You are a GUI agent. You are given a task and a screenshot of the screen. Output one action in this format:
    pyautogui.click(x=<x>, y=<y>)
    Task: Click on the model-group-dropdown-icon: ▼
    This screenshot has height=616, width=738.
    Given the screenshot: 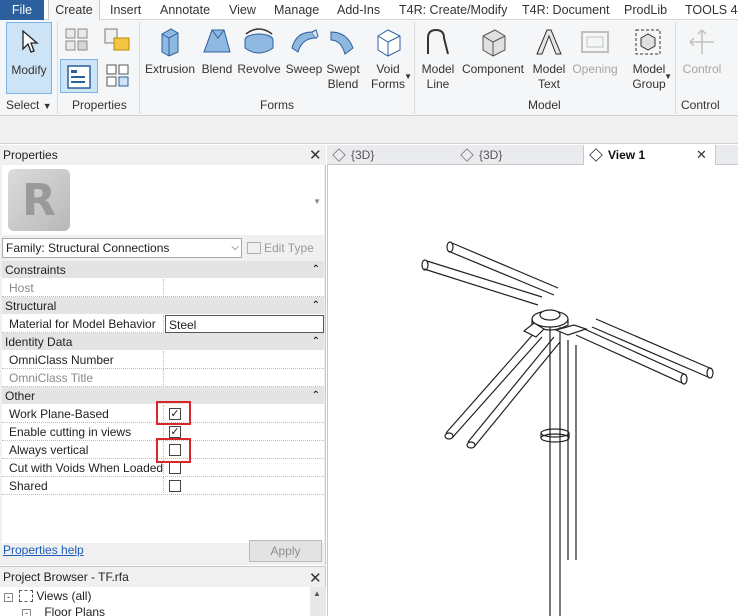 What is the action you would take?
    pyautogui.click(x=668, y=76)
    